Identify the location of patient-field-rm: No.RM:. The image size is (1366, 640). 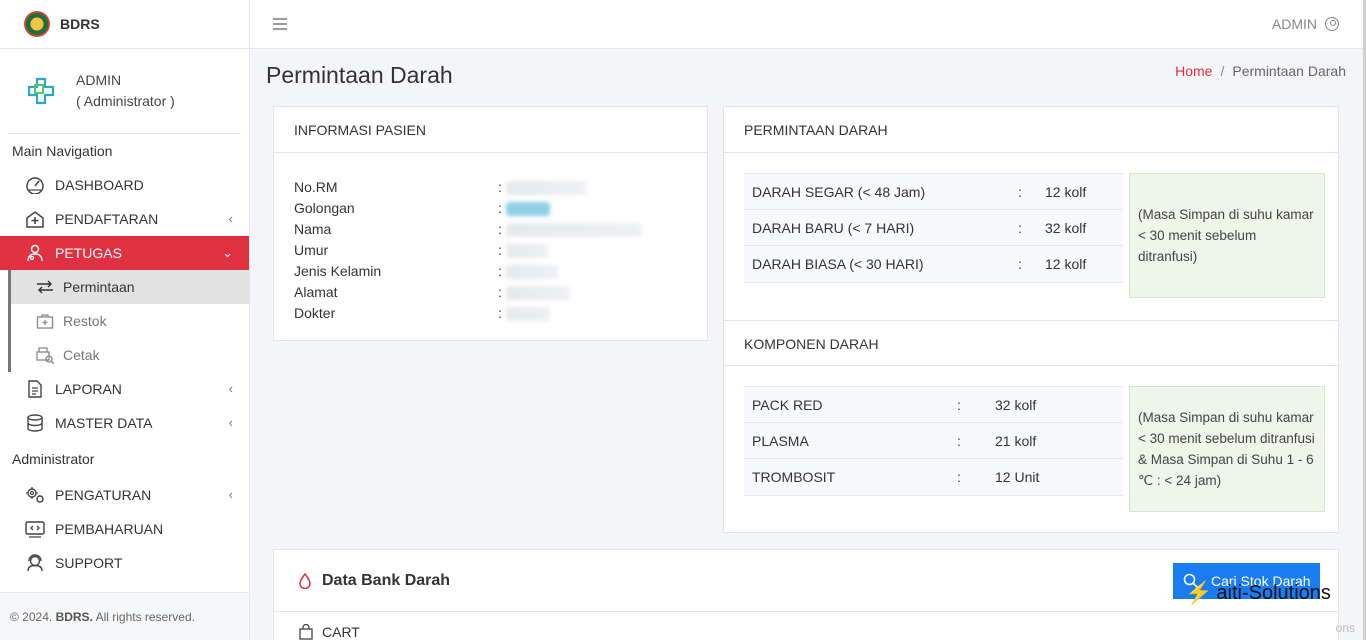
(490, 187).